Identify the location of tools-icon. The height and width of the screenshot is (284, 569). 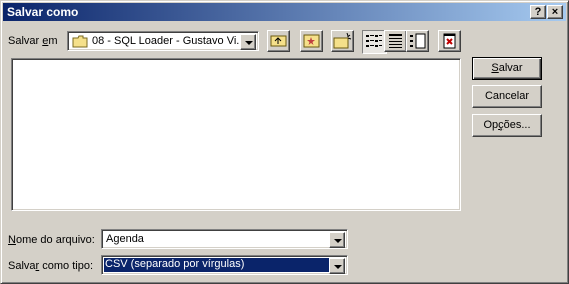
(449, 41).